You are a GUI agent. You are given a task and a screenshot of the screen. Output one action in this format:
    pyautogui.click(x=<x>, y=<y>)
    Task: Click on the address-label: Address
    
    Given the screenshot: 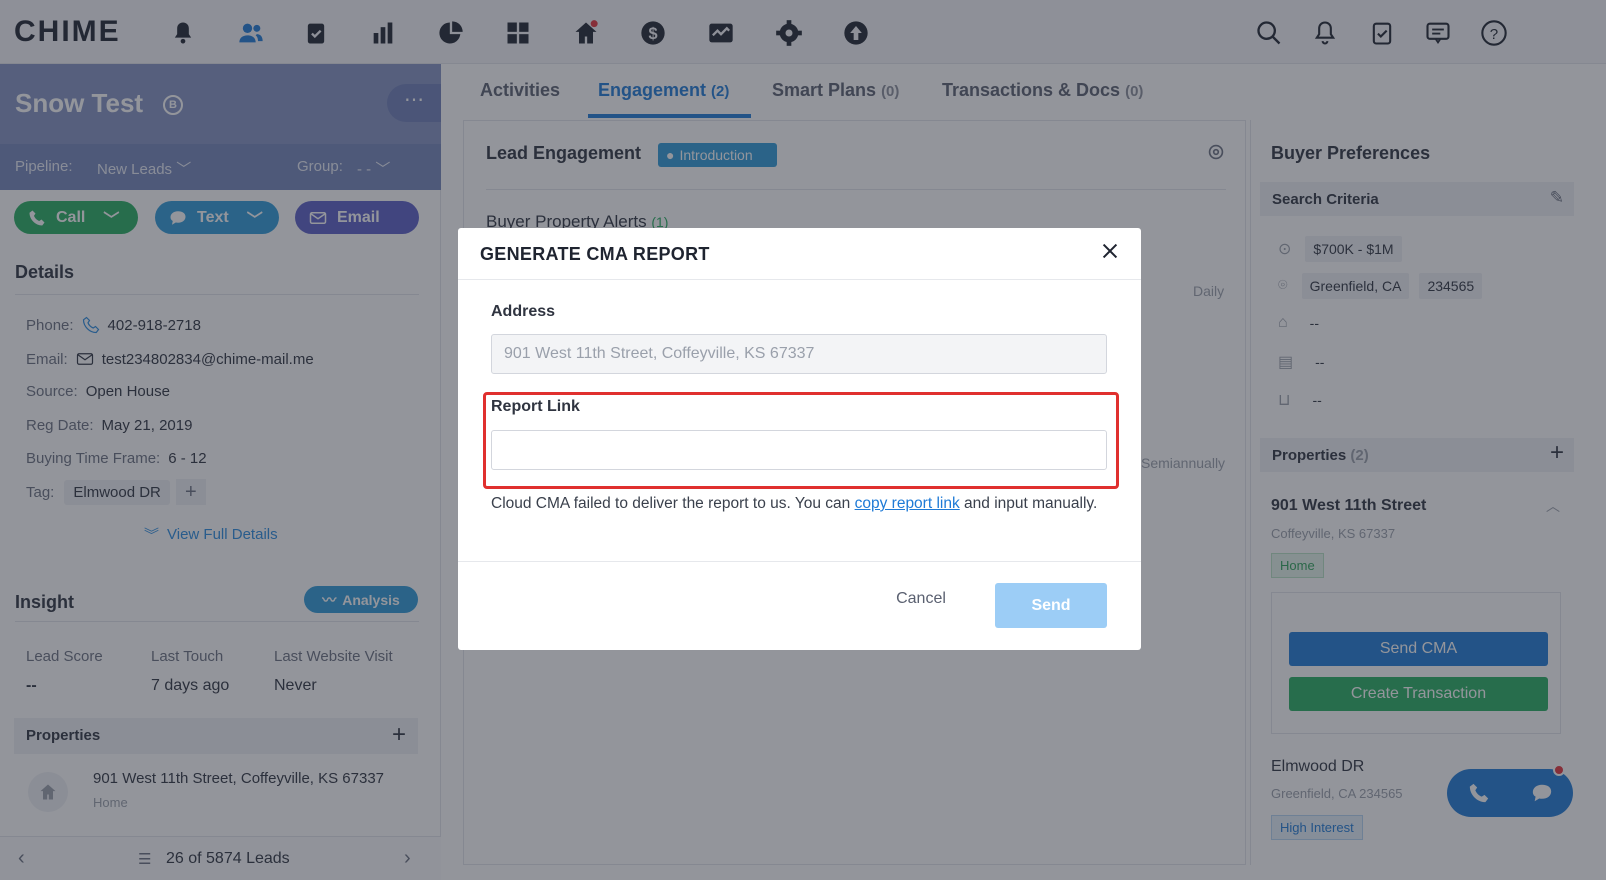 What is the action you would take?
    pyautogui.click(x=523, y=311)
    